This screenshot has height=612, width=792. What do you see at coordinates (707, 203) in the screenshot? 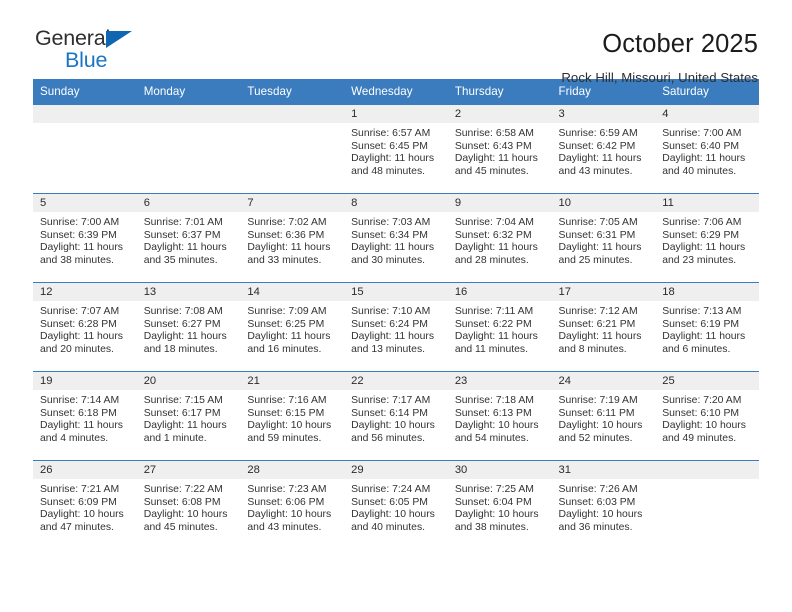
I see `day-number: 11` at bounding box center [707, 203].